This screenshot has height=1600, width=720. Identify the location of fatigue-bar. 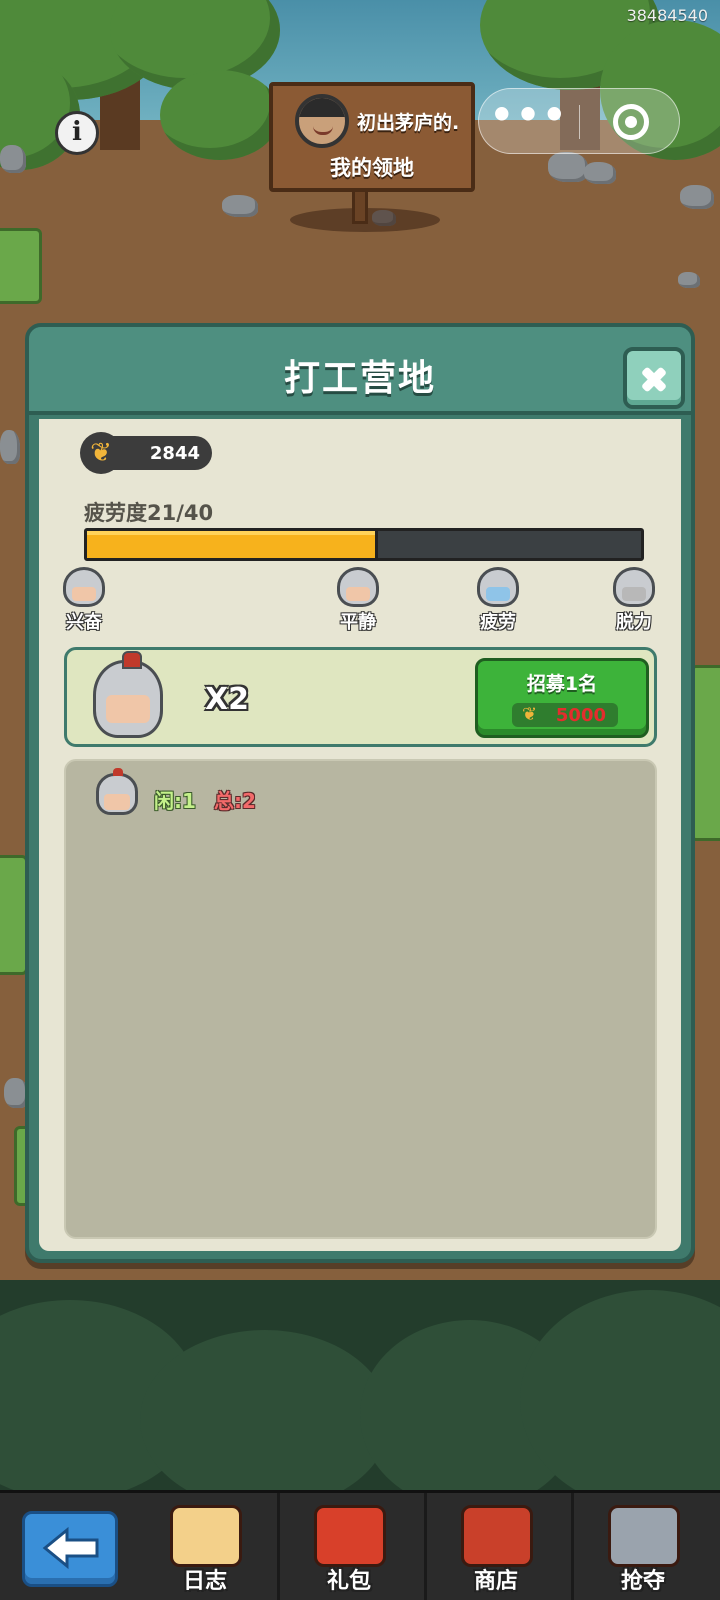
(364, 544).